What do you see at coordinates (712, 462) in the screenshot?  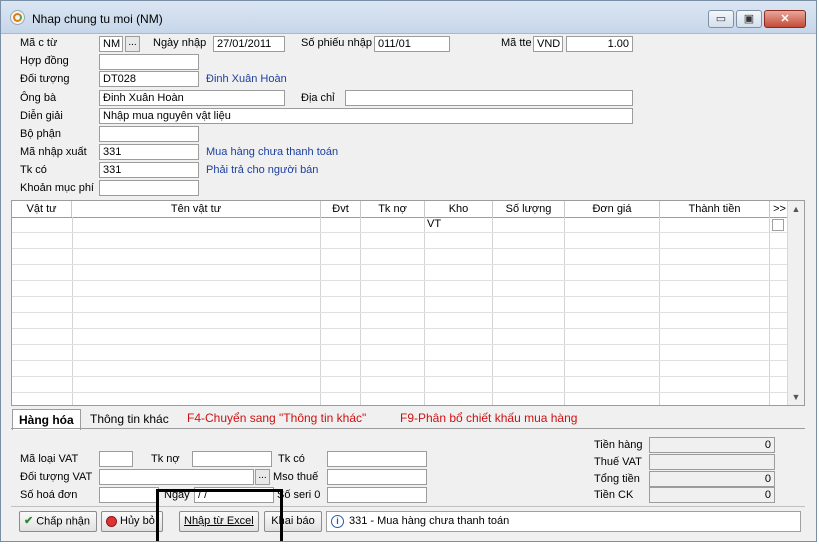 I see `thue-vat-value` at bounding box center [712, 462].